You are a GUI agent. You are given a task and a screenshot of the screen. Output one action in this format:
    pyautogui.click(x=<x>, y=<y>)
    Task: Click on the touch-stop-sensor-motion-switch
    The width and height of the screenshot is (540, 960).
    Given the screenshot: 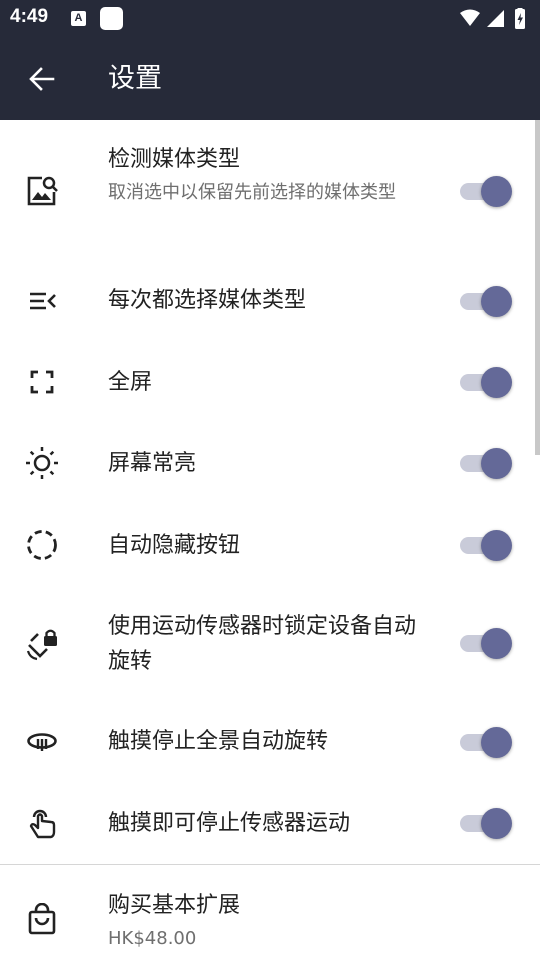 What is the action you would take?
    pyautogui.click(x=486, y=823)
    